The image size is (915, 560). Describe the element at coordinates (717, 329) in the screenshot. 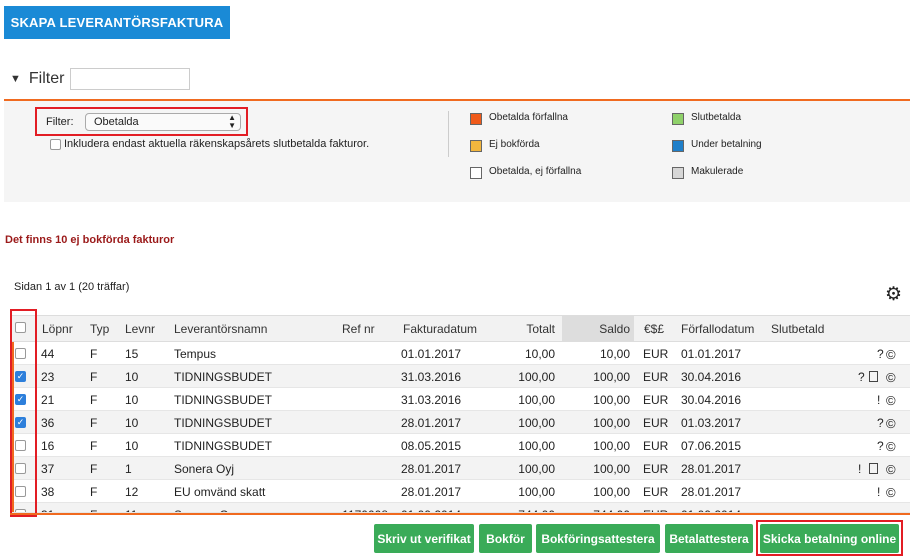

I see `col-forfallodatum: Förfallodatum` at that location.